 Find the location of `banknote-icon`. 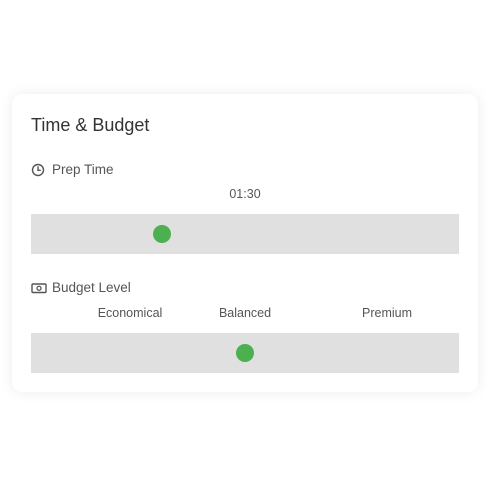

banknote-icon is located at coordinates (39, 288).